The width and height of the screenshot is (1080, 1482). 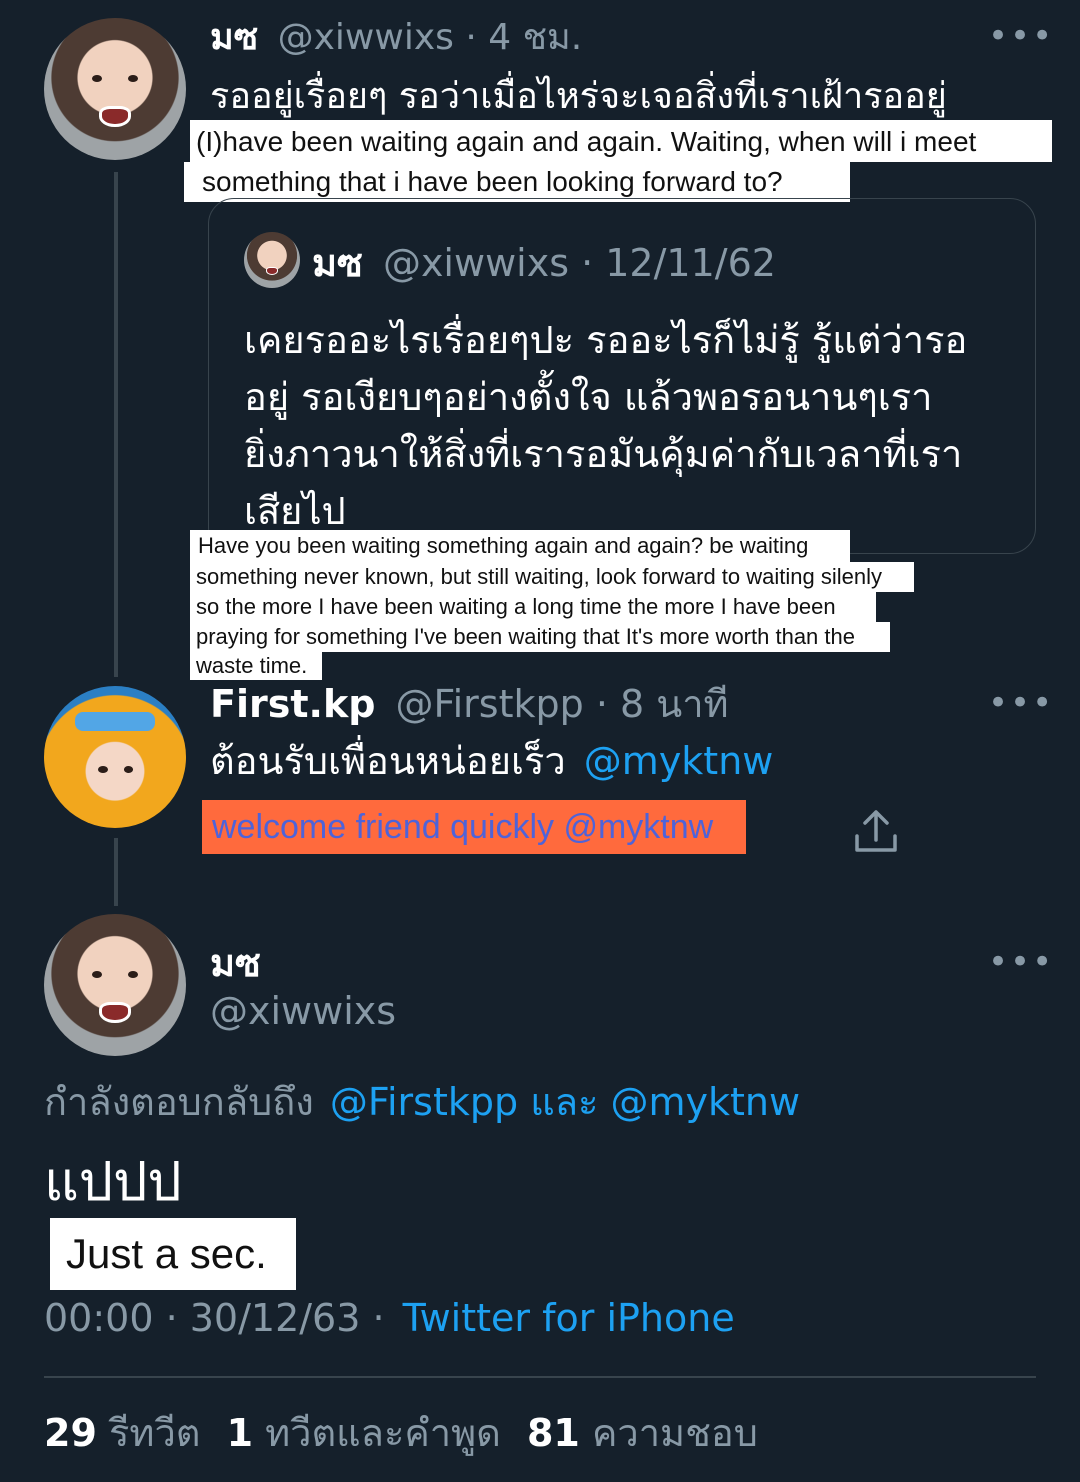 I want to click on quoted-display-name: มซ, so click(x=337, y=263).